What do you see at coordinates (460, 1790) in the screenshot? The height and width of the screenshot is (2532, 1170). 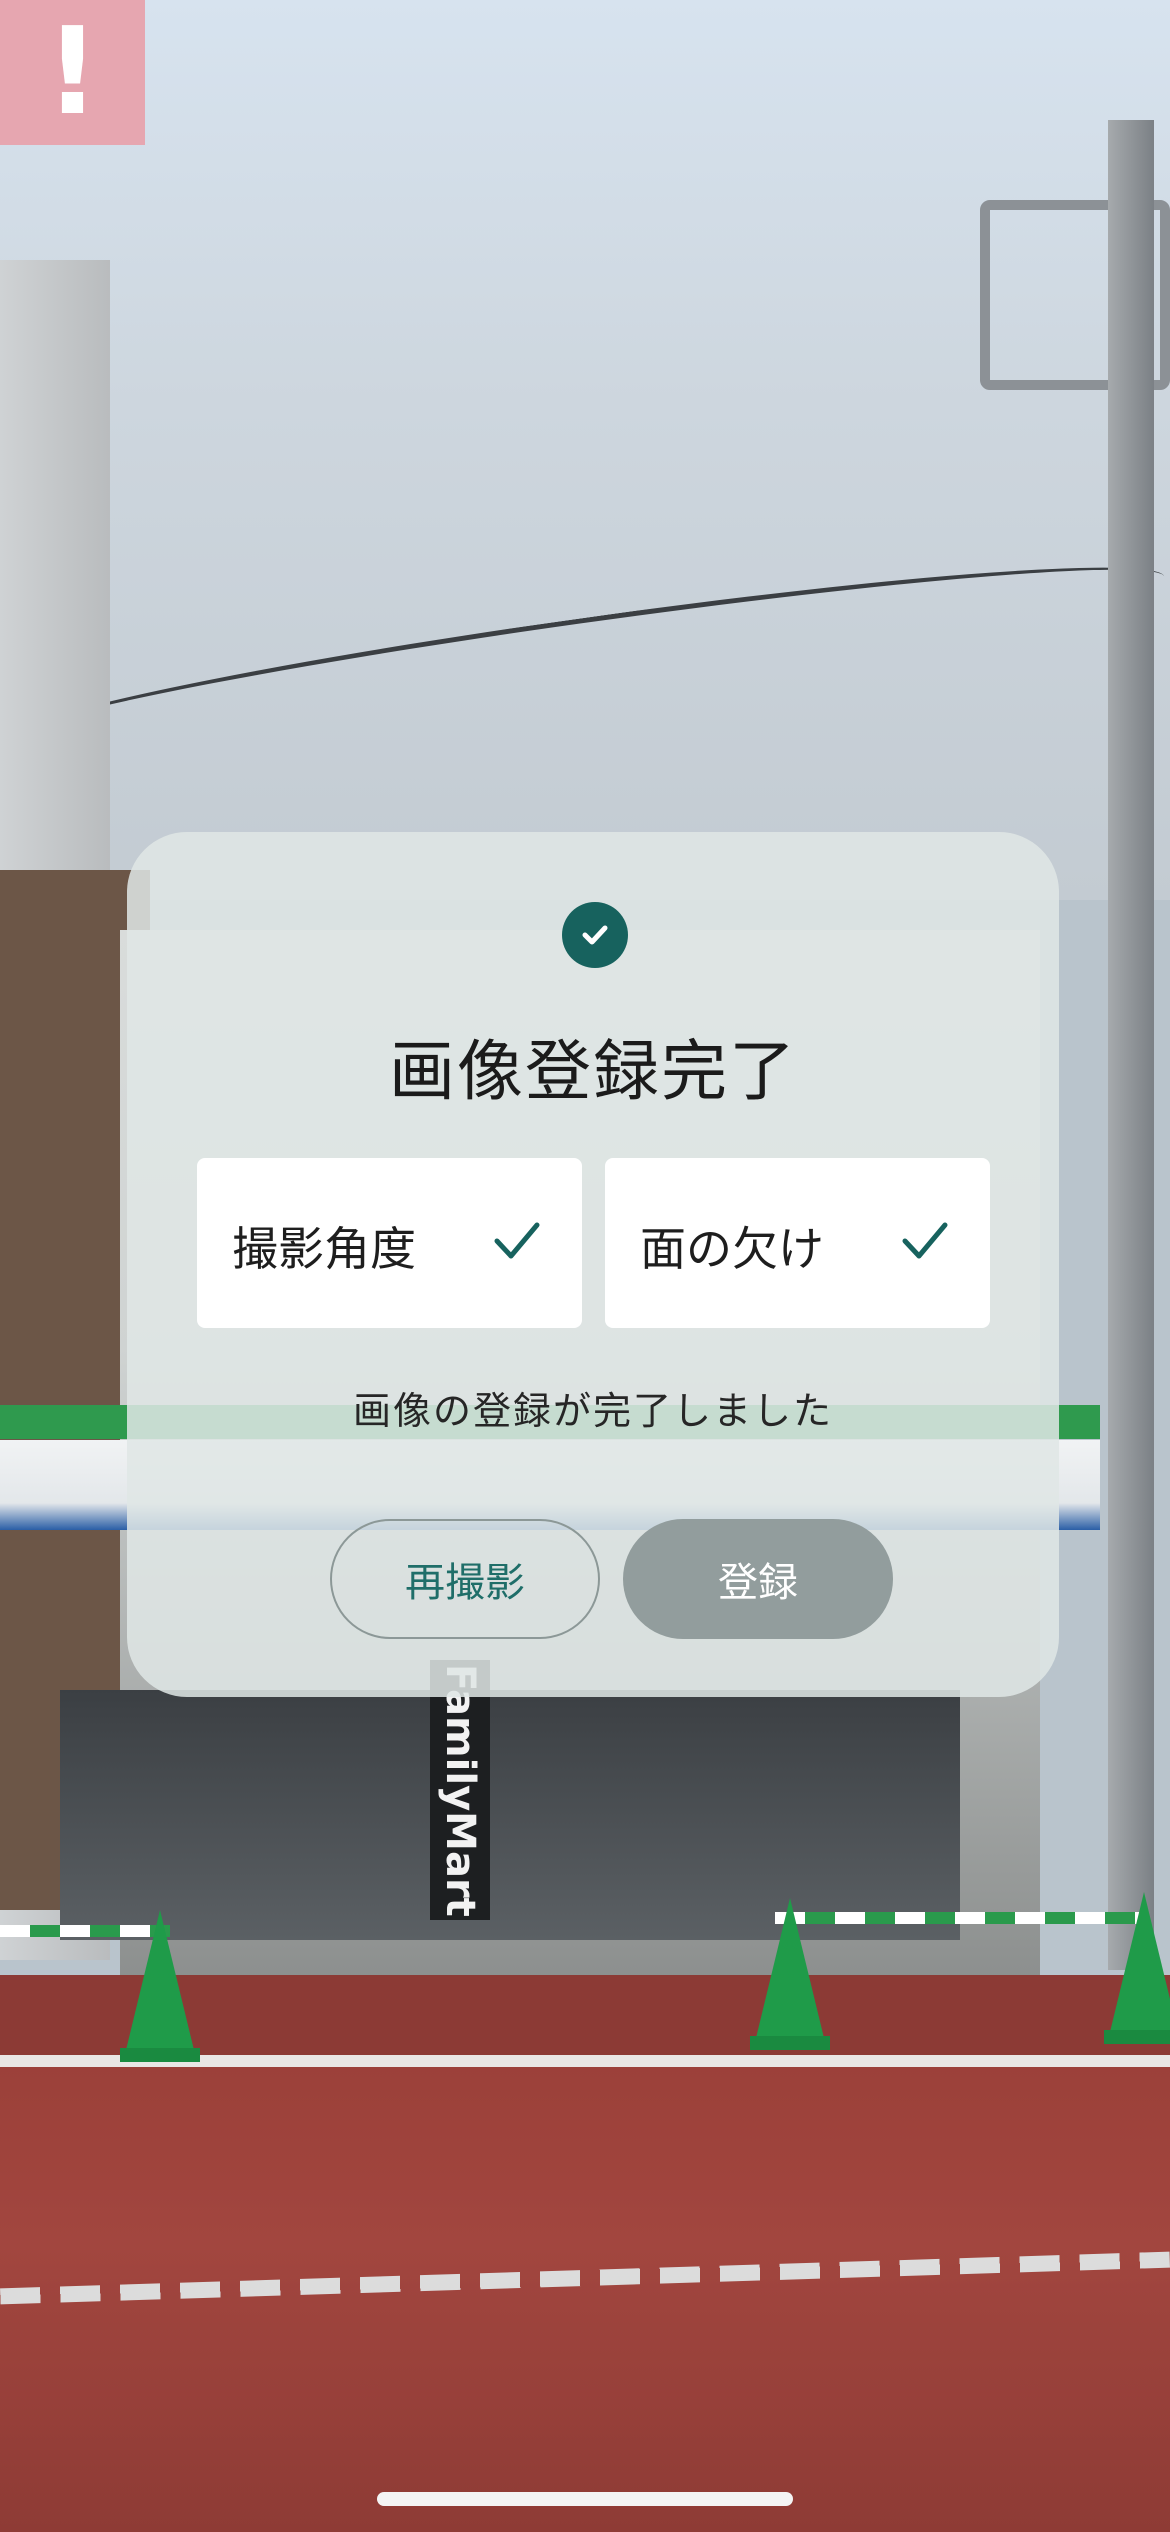 I see `store-sign: FamilyMart` at bounding box center [460, 1790].